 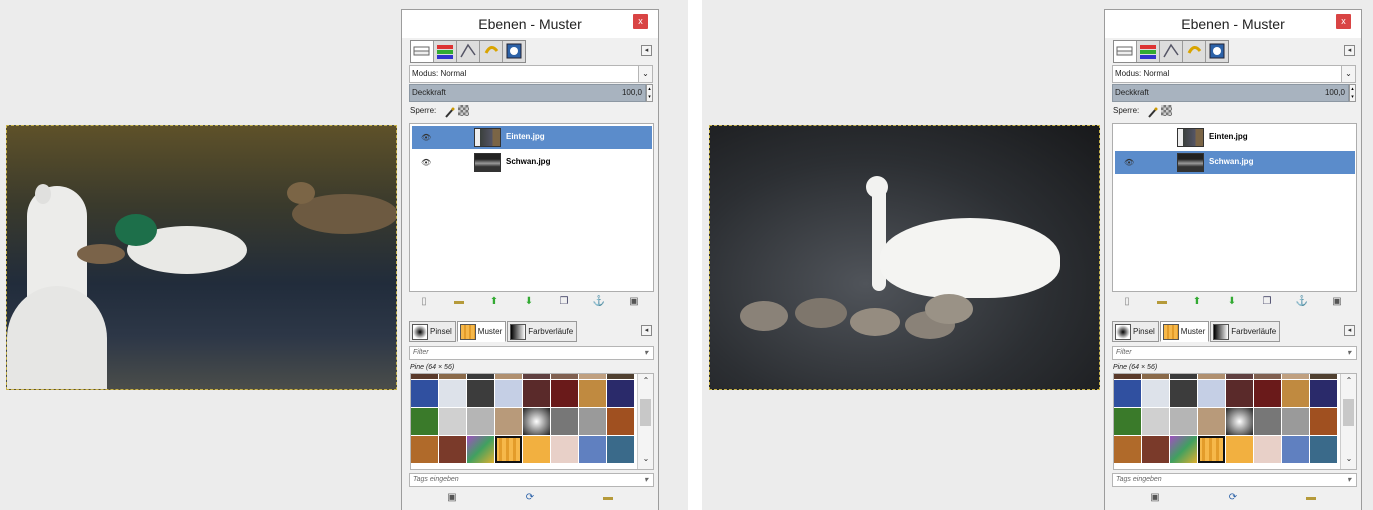 I want to click on channels-tab-icon, so click(x=1148, y=51).